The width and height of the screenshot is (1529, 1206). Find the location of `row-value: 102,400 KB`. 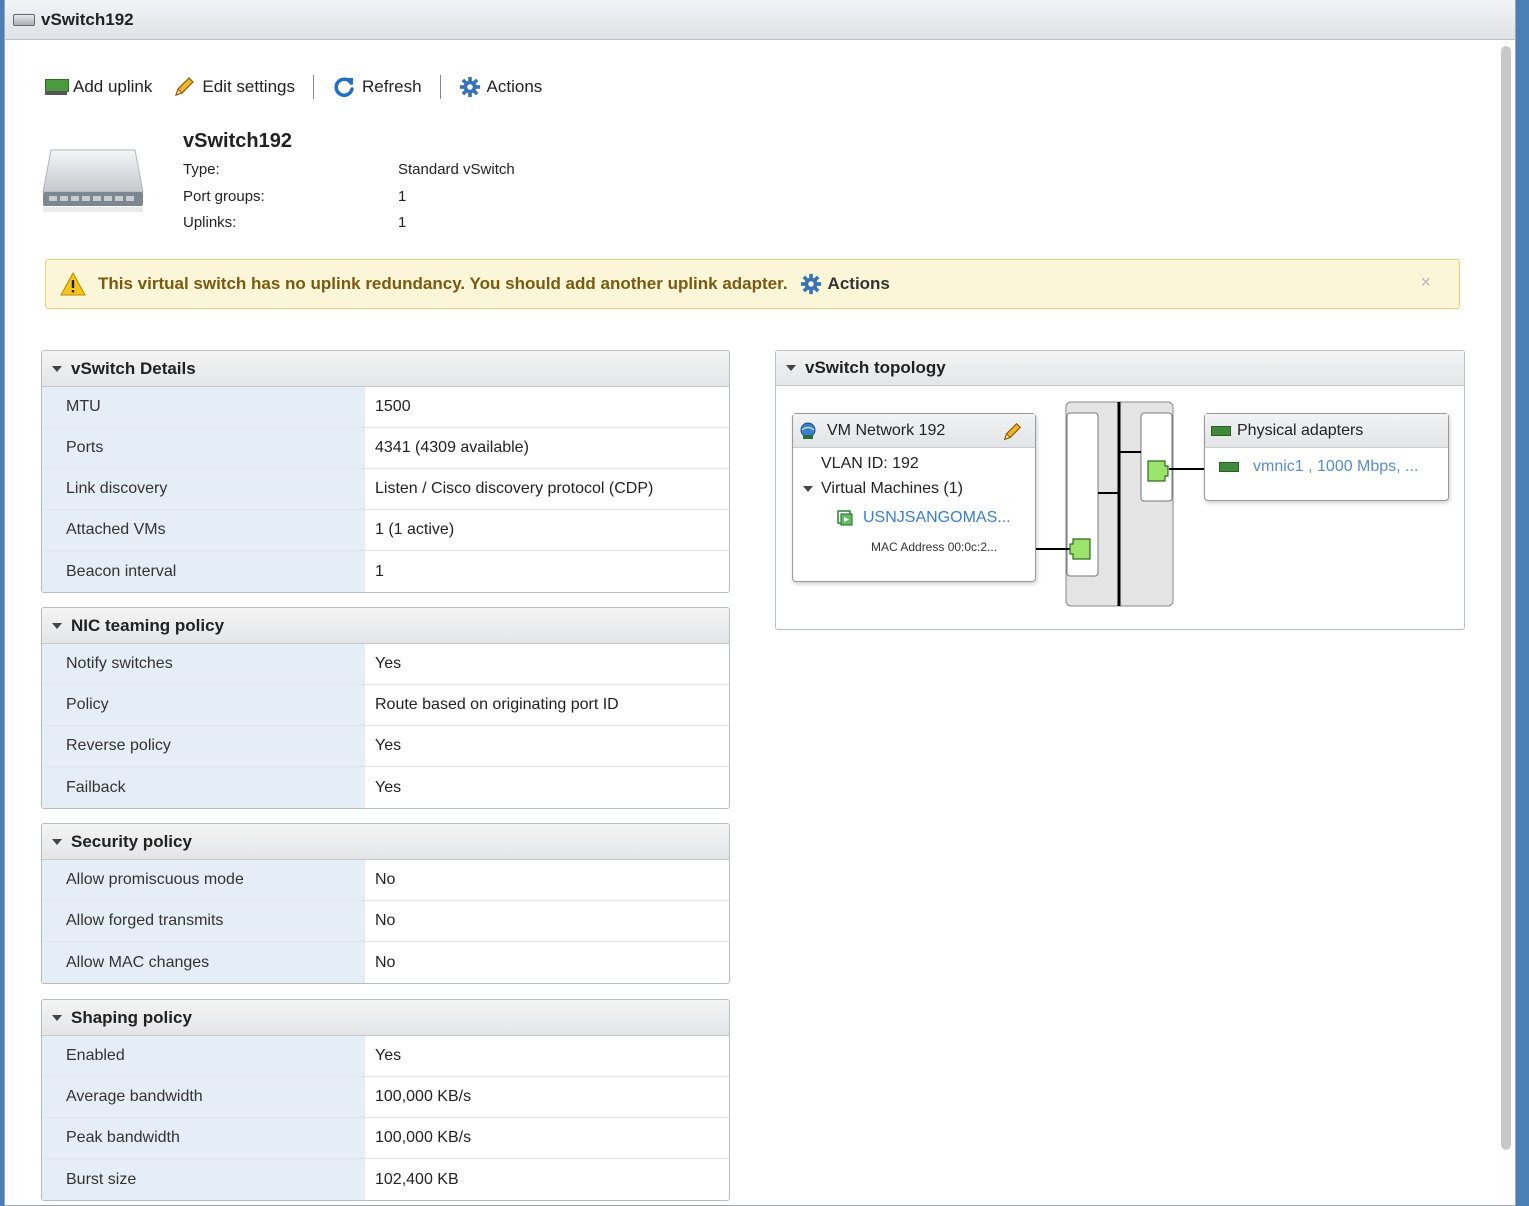

row-value: 102,400 KB is located at coordinates (417, 1179).